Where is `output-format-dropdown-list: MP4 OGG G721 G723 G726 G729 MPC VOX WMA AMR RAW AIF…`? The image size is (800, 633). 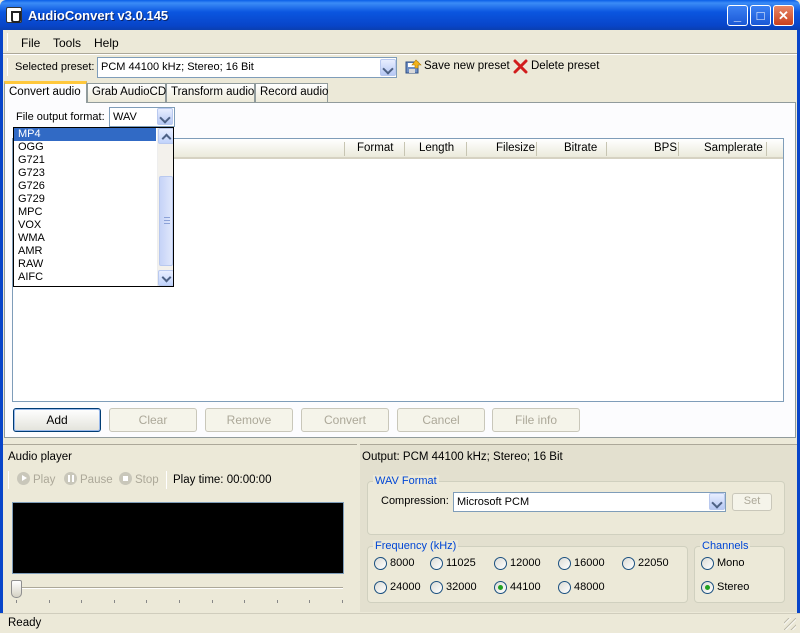 output-format-dropdown-list: MP4 OGG G721 G723 G726 G729 MPC VOX WMA AMR RAW AIF… is located at coordinates (93, 207).